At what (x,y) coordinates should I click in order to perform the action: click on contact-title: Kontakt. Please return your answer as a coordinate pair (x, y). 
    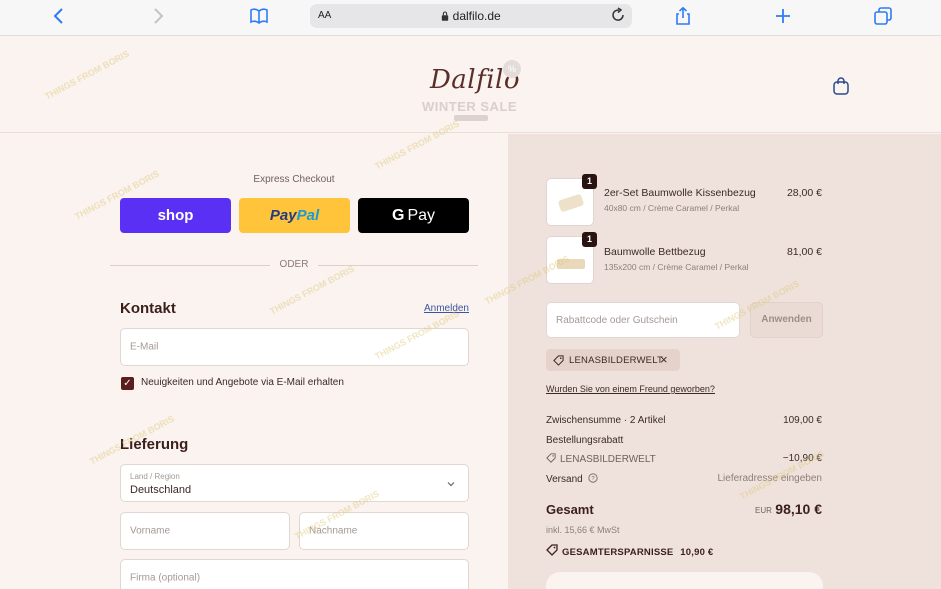
    Looking at the image, I should click on (148, 308).